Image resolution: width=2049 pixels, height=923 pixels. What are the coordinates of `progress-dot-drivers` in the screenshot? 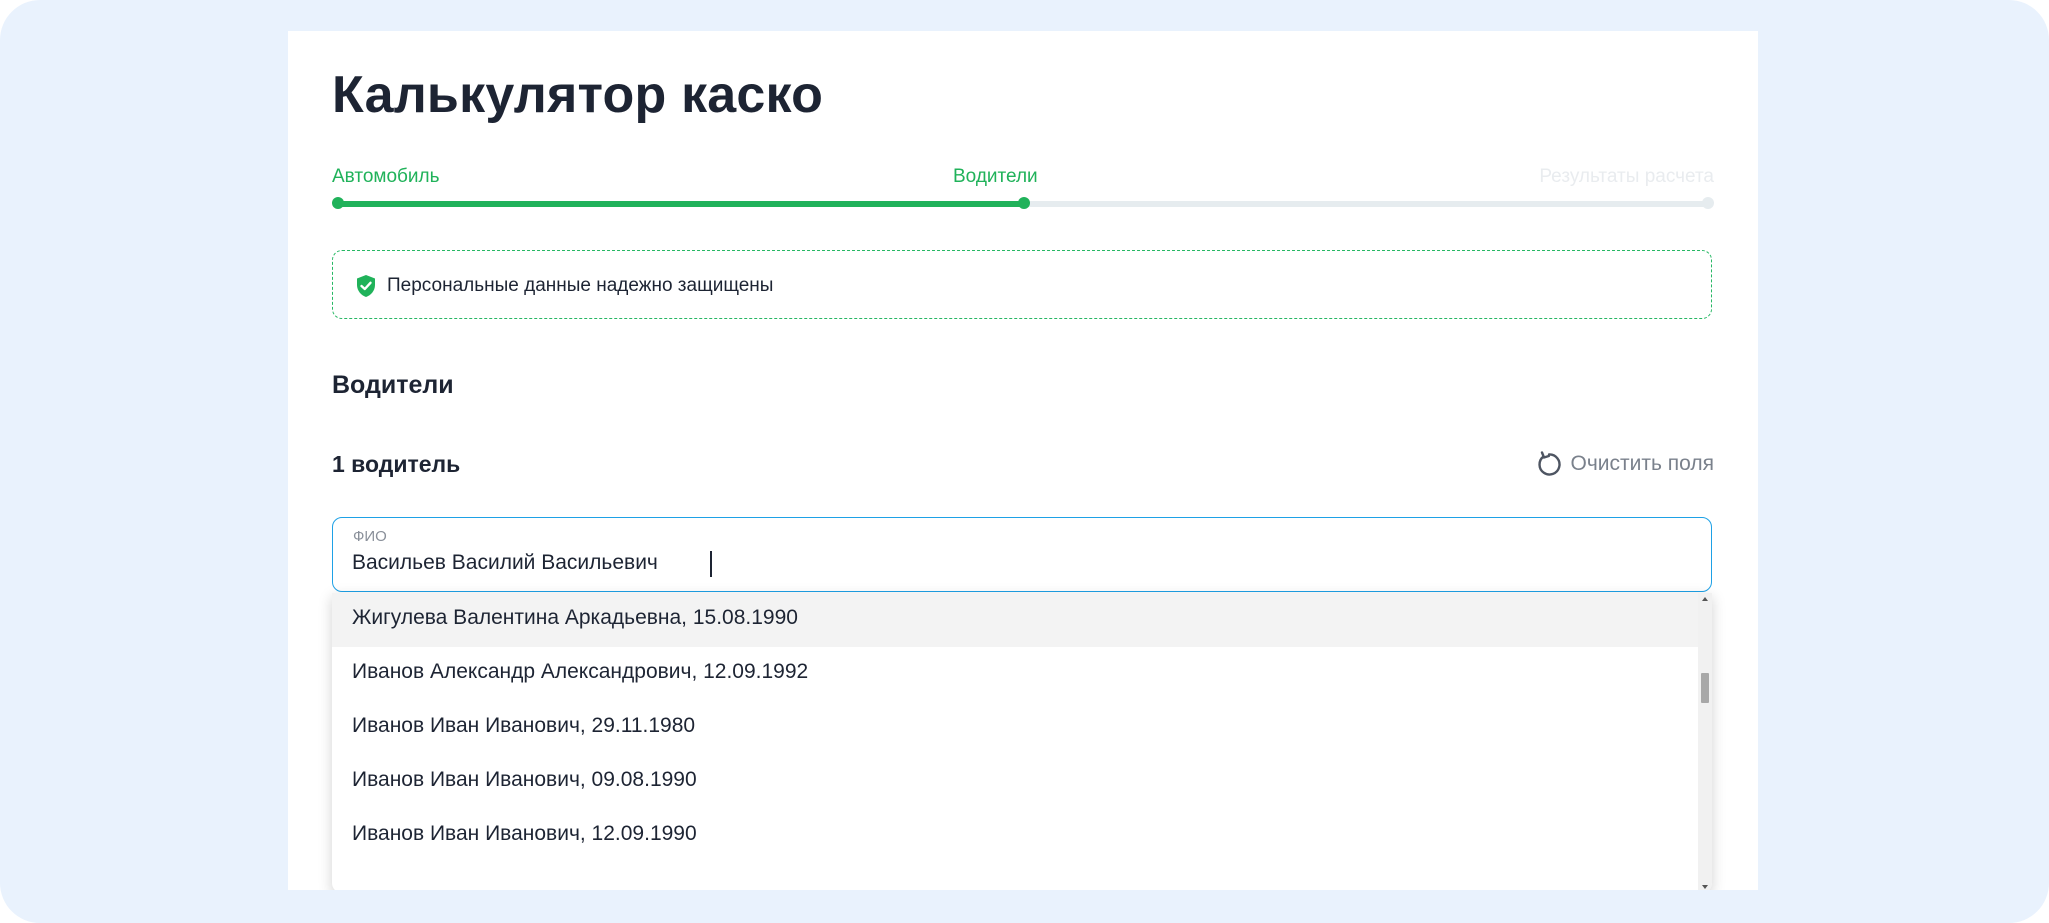 It's located at (1024, 203).